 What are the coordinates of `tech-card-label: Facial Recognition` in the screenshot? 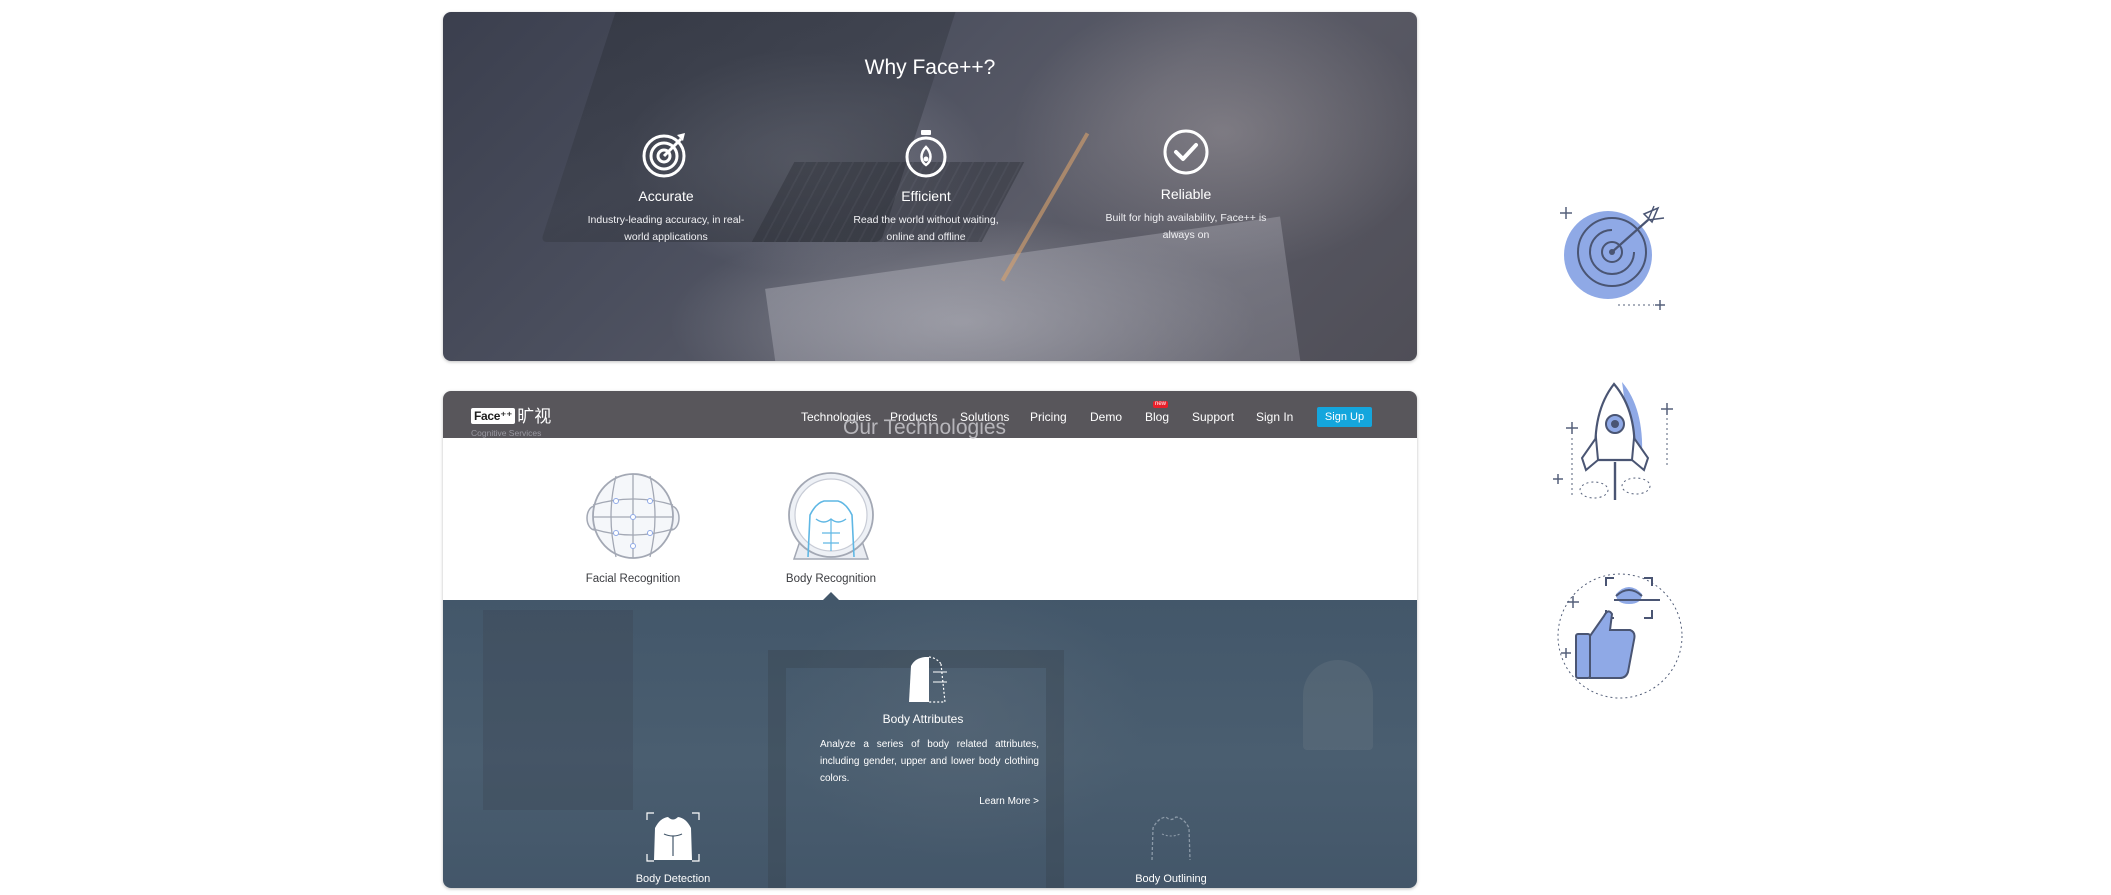 It's located at (633, 579).